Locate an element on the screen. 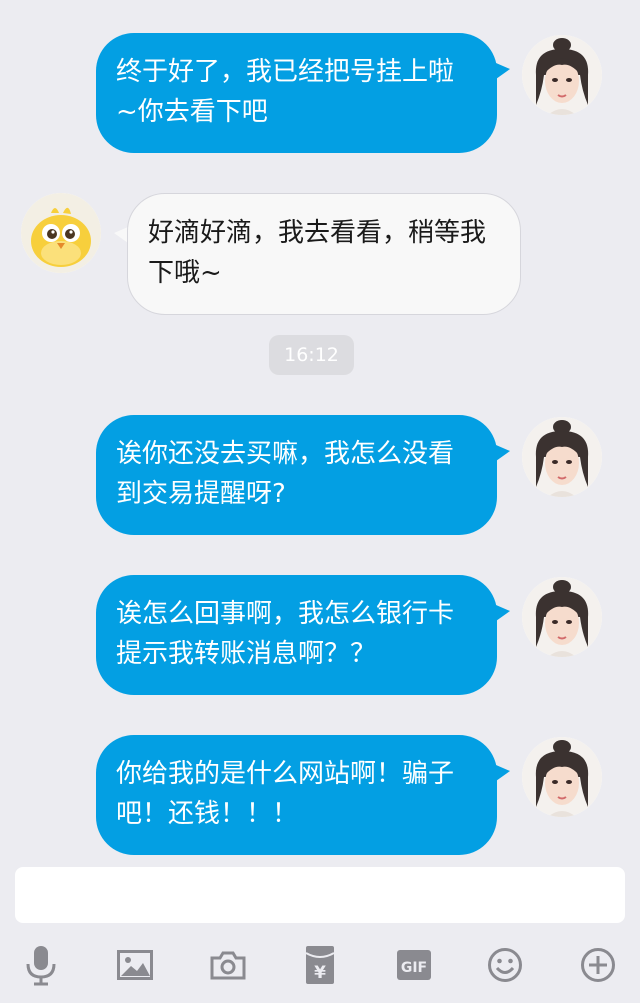 The width and height of the screenshot is (640, 1003). microphone-icon is located at coordinates (41, 965).